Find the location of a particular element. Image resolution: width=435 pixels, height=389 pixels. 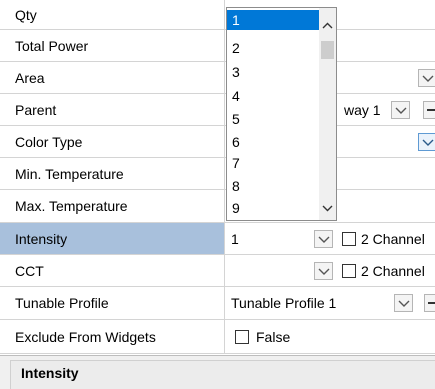

chevron-up-icon is located at coordinates (327, 25).